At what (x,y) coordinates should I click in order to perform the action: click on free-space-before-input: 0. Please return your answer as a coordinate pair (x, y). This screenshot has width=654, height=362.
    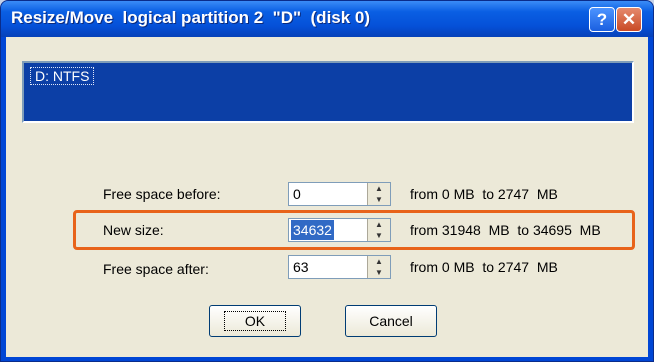
    Looking at the image, I should click on (297, 194).